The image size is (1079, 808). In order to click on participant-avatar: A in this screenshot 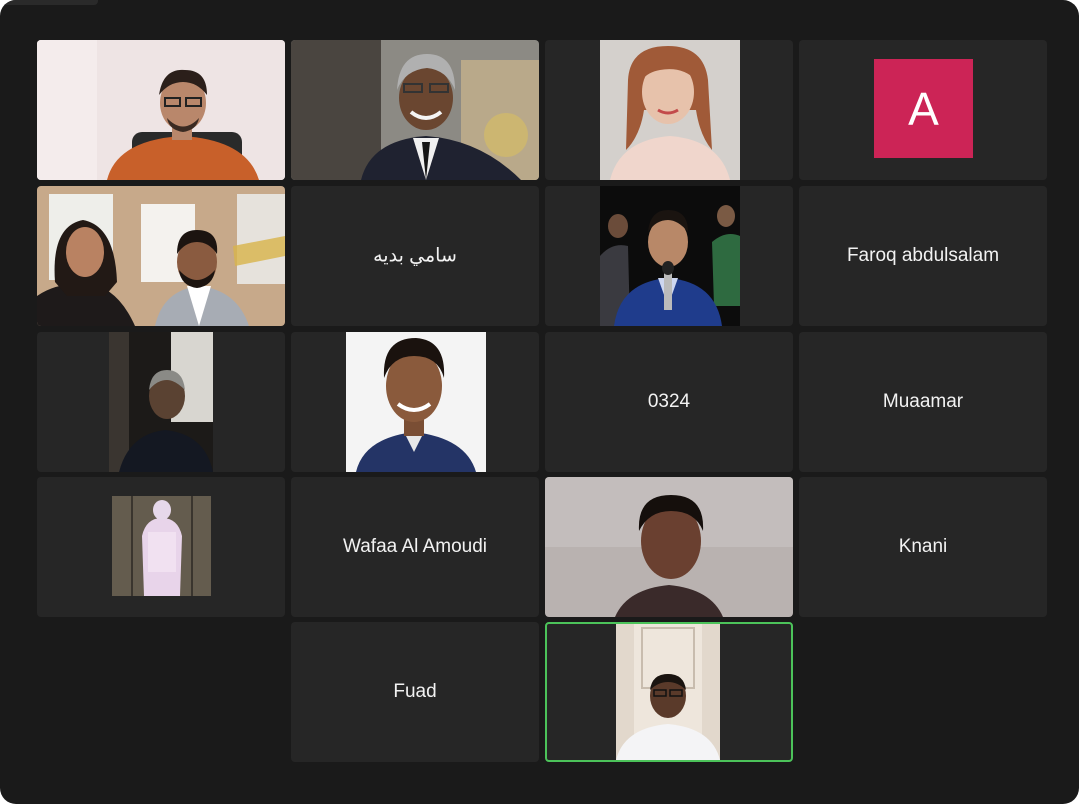, I will do `click(923, 108)`.